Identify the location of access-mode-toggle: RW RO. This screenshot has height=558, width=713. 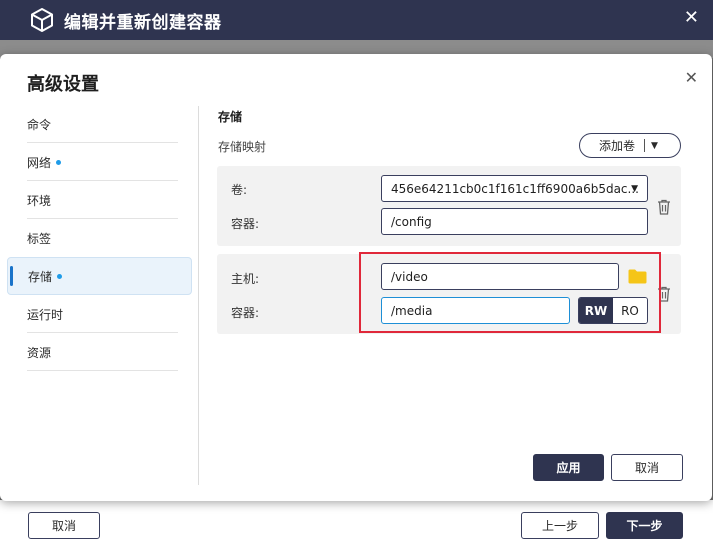
(613, 310).